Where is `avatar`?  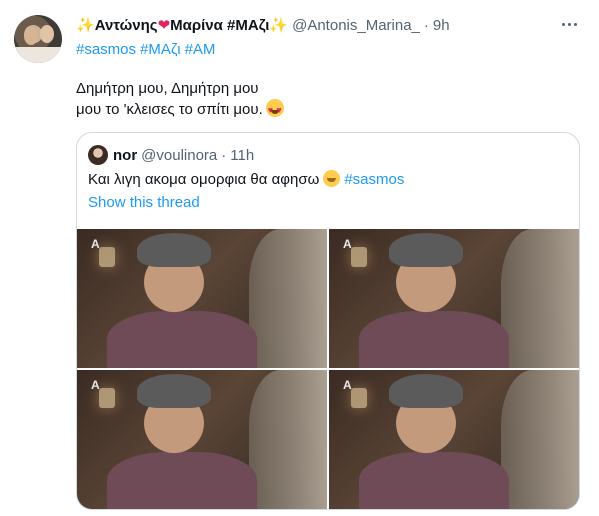
avatar is located at coordinates (38, 39).